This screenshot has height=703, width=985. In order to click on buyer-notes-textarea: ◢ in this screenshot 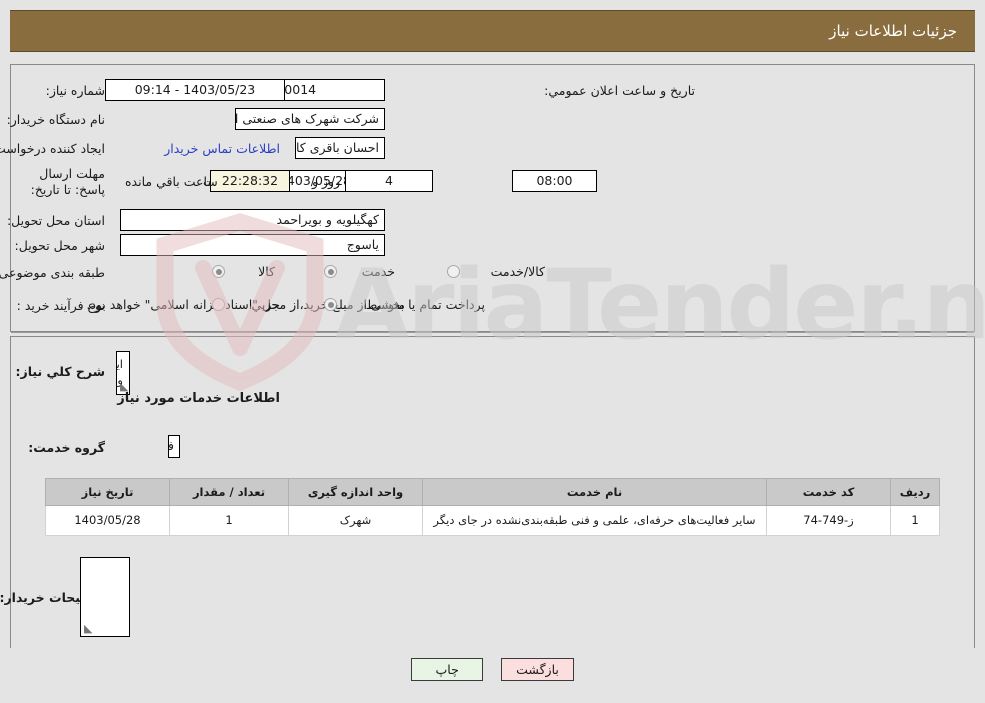, I will do `click(105, 597)`.